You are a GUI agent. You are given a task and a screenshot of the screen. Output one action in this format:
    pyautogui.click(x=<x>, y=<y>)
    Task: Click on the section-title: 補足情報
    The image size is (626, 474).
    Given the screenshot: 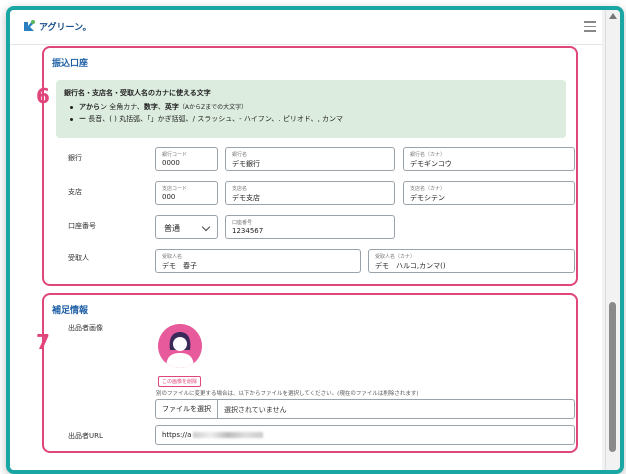 What is the action you would take?
    pyautogui.click(x=70, y=311)
    